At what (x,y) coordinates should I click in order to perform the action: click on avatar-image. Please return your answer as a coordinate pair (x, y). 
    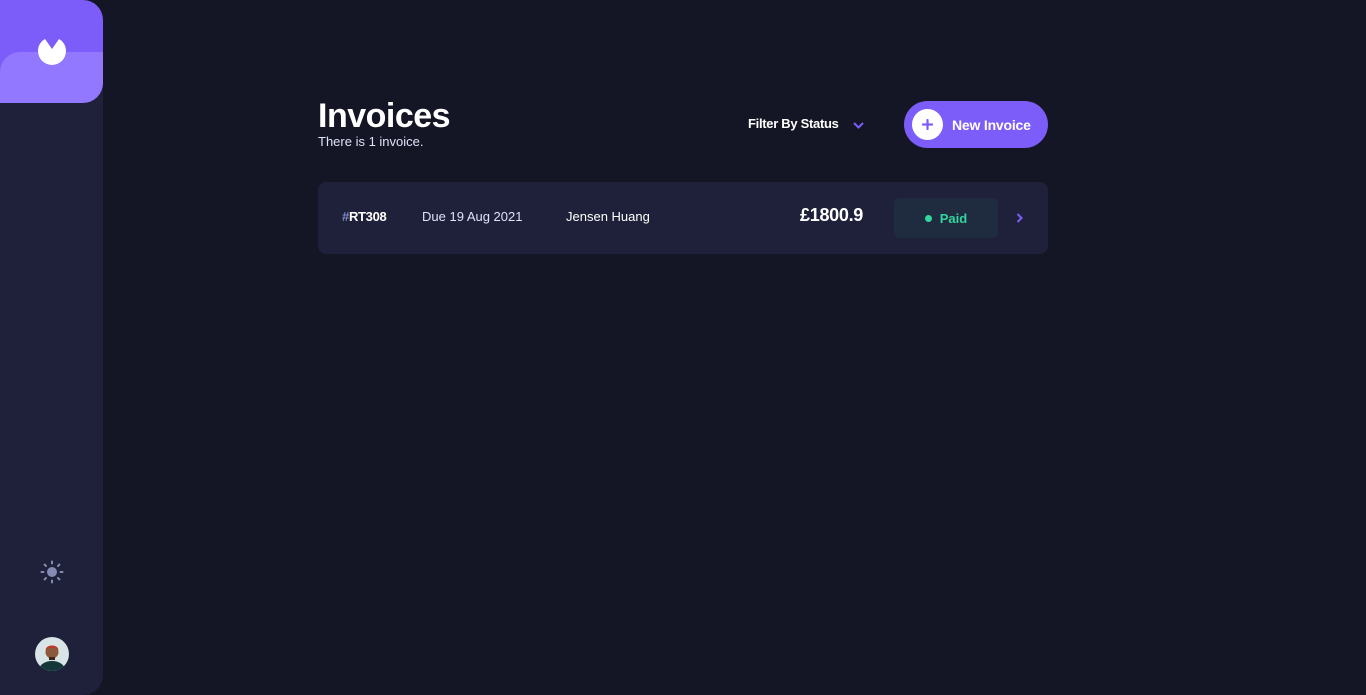
    Looking at the image, I should click on (52, 654).